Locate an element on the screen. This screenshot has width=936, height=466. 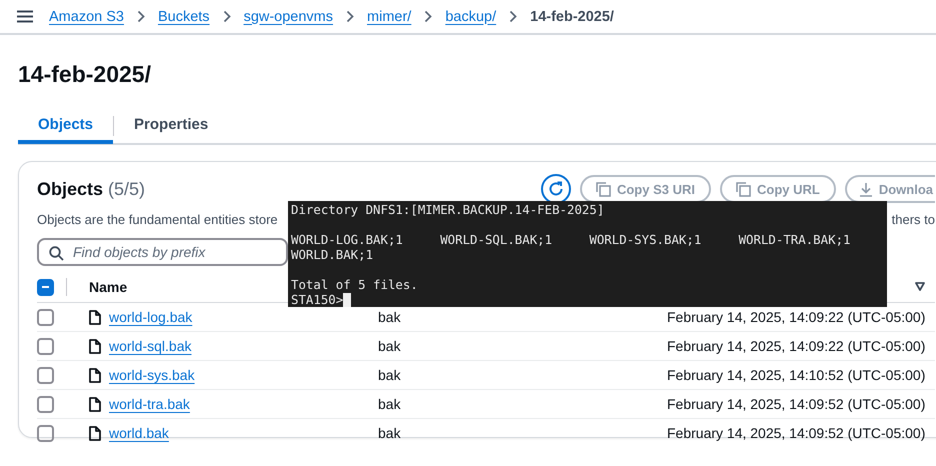
refresh-icon is located at coordinates (555, 189).